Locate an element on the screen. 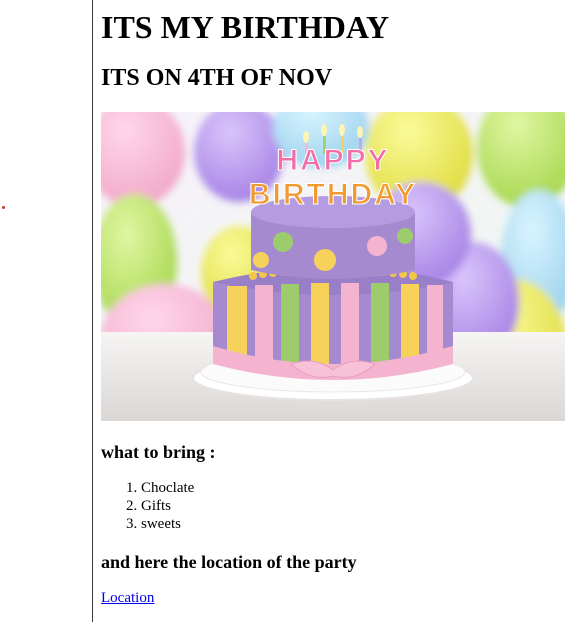 The image size is (579, 622). list-item: sweets is located at coordinates (355, 524).